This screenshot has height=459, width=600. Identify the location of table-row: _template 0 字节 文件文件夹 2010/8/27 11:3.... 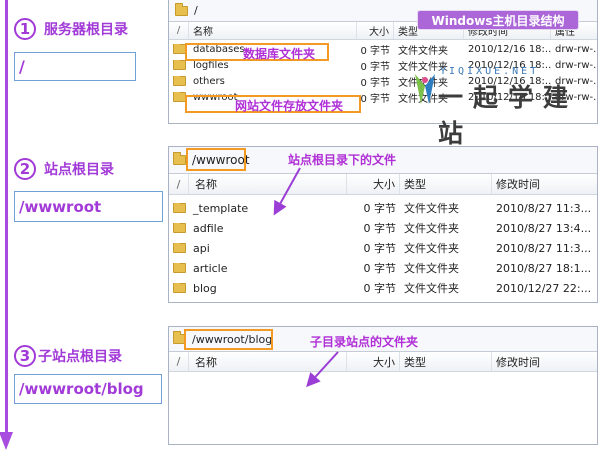
(383, 208).